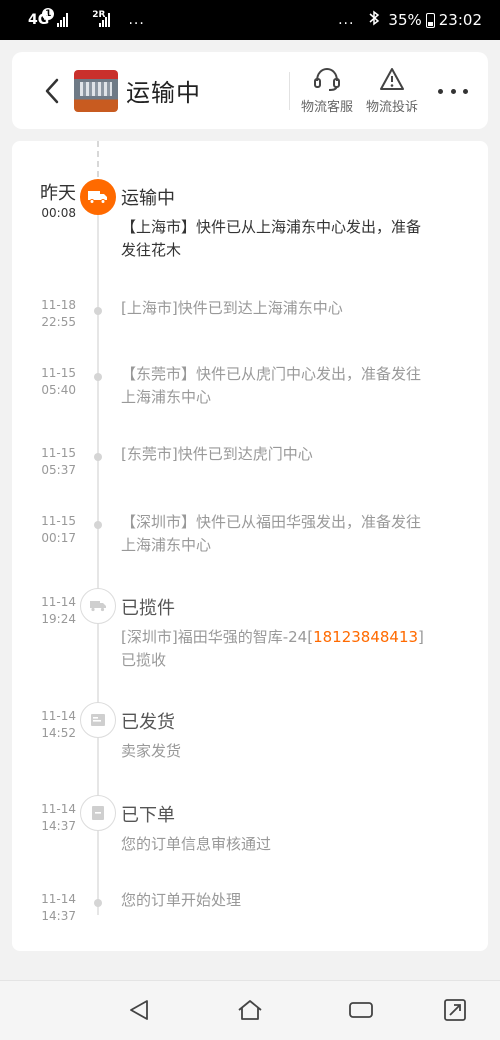 This screenshot has width=500, height=1040. What do you see at coordinates (144, 660) in the screenshot?
I see `pickup-text-line2: 已揽收` at bounding box center [144, 660].